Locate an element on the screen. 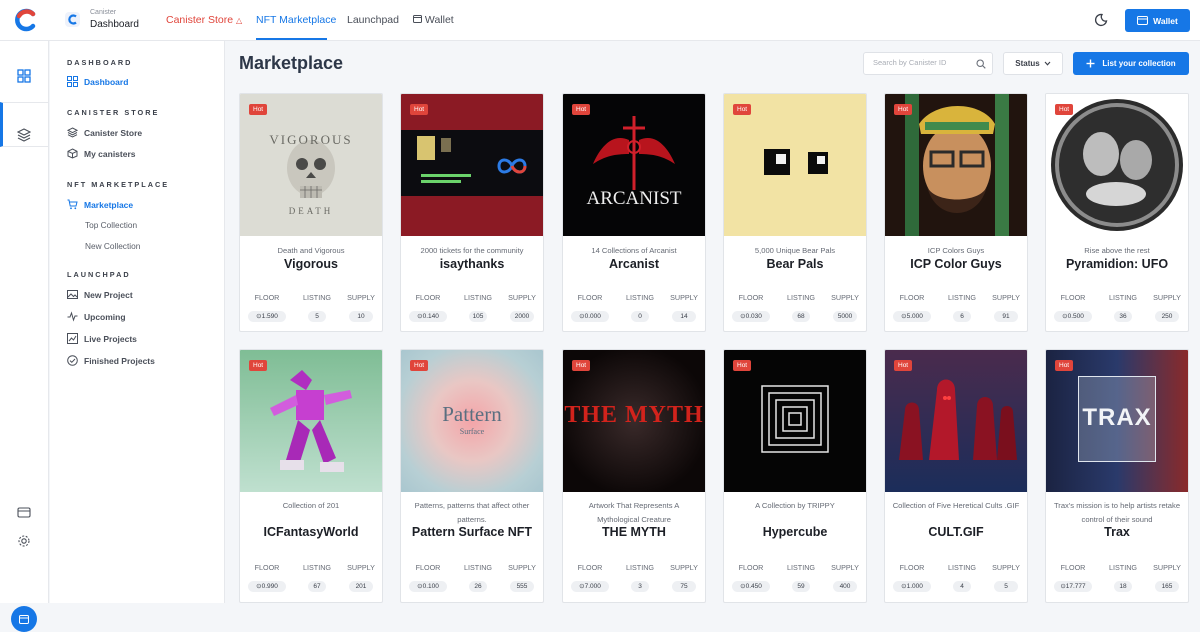 This screenshot has width=1200, height=632. account-avatar-button is located at coordinates (24, 619).